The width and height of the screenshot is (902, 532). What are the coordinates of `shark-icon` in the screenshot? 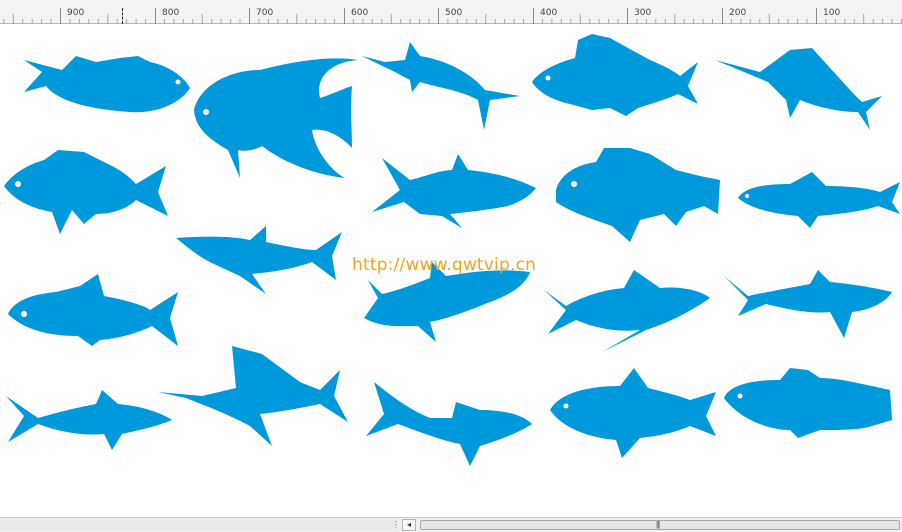 It's located at (454, 191).